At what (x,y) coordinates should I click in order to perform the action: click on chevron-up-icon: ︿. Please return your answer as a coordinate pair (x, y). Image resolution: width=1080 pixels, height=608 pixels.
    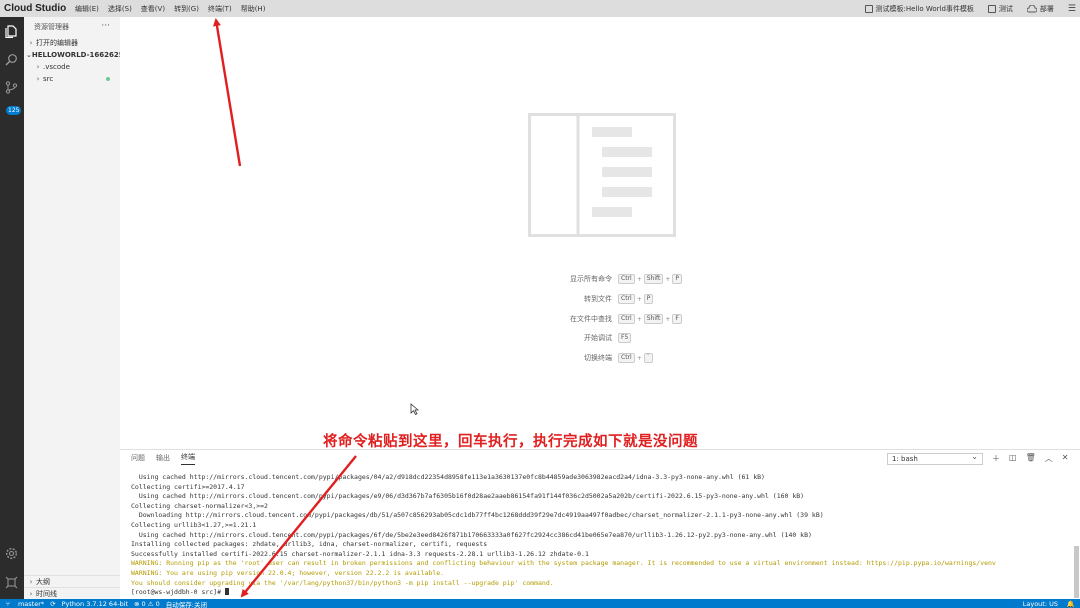
    Looking at the image, I should click on (1049, 458).